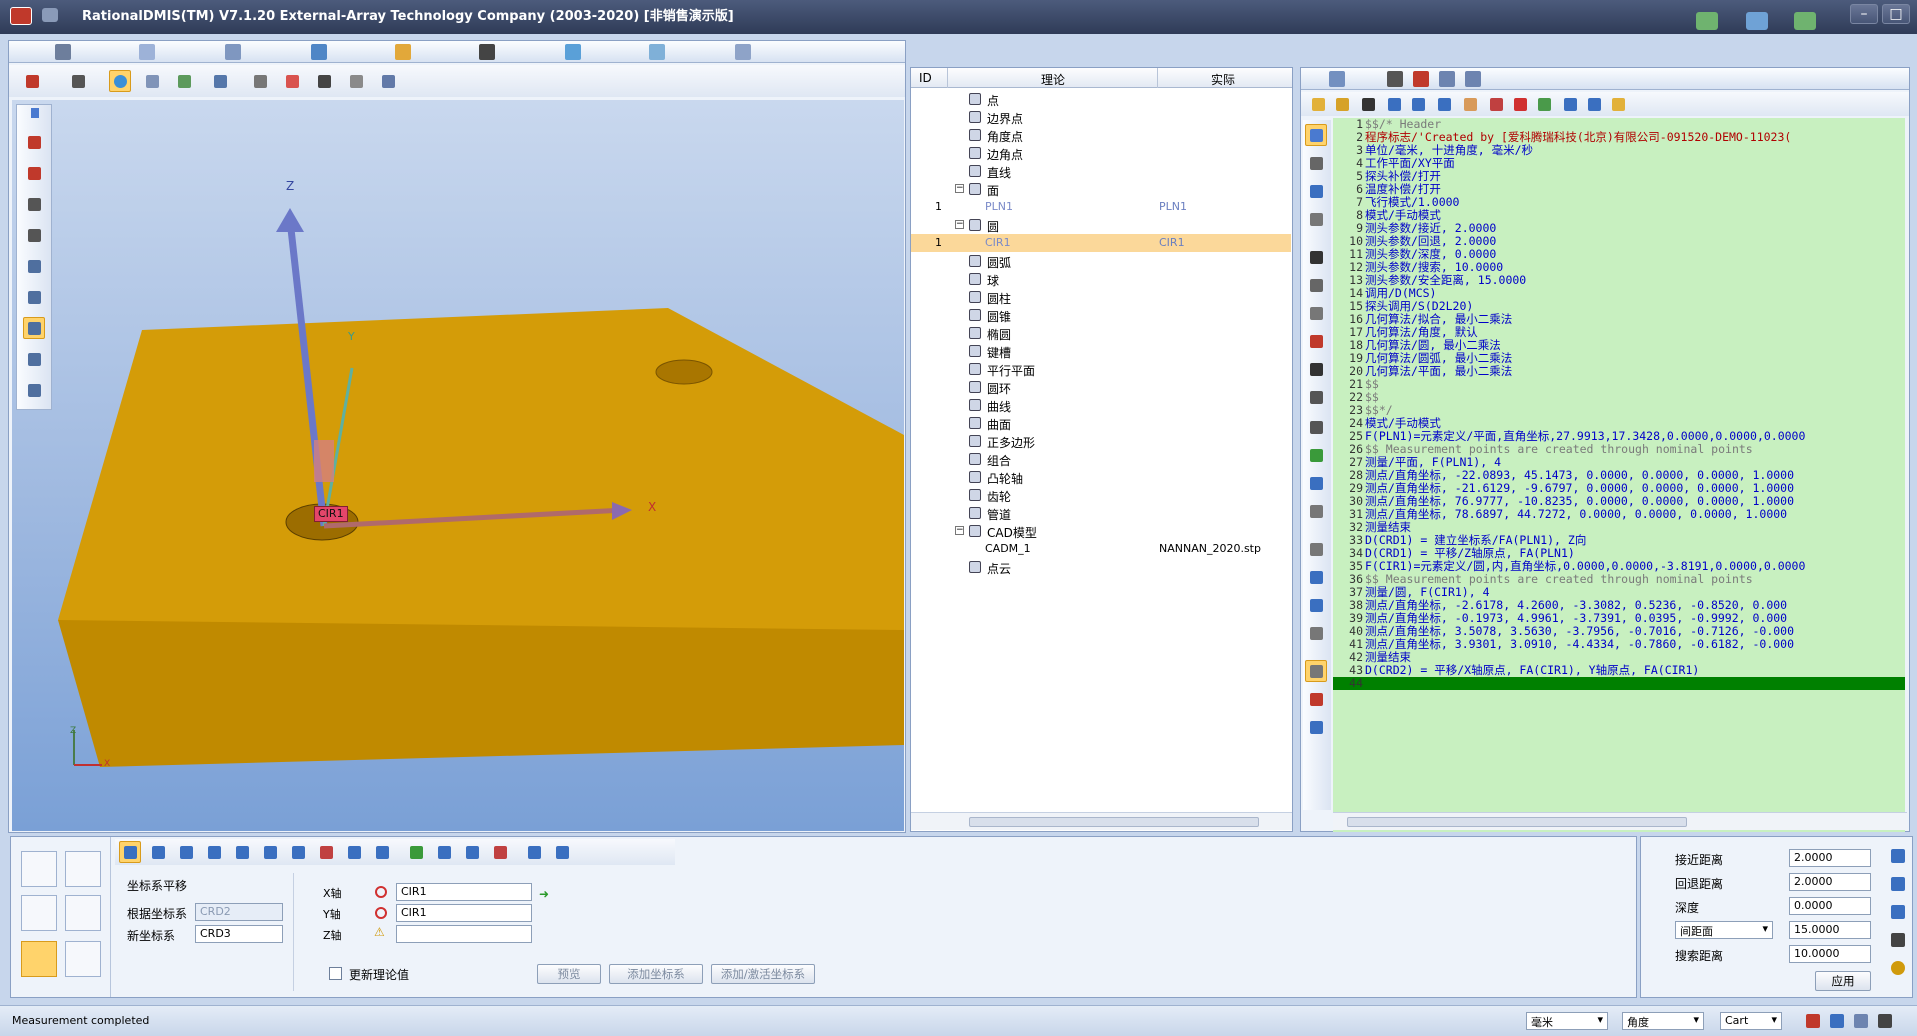  Describe the element at coordinates (1751, 1021) in the screenshot. I see `coord-system-select: Cart` at that location.